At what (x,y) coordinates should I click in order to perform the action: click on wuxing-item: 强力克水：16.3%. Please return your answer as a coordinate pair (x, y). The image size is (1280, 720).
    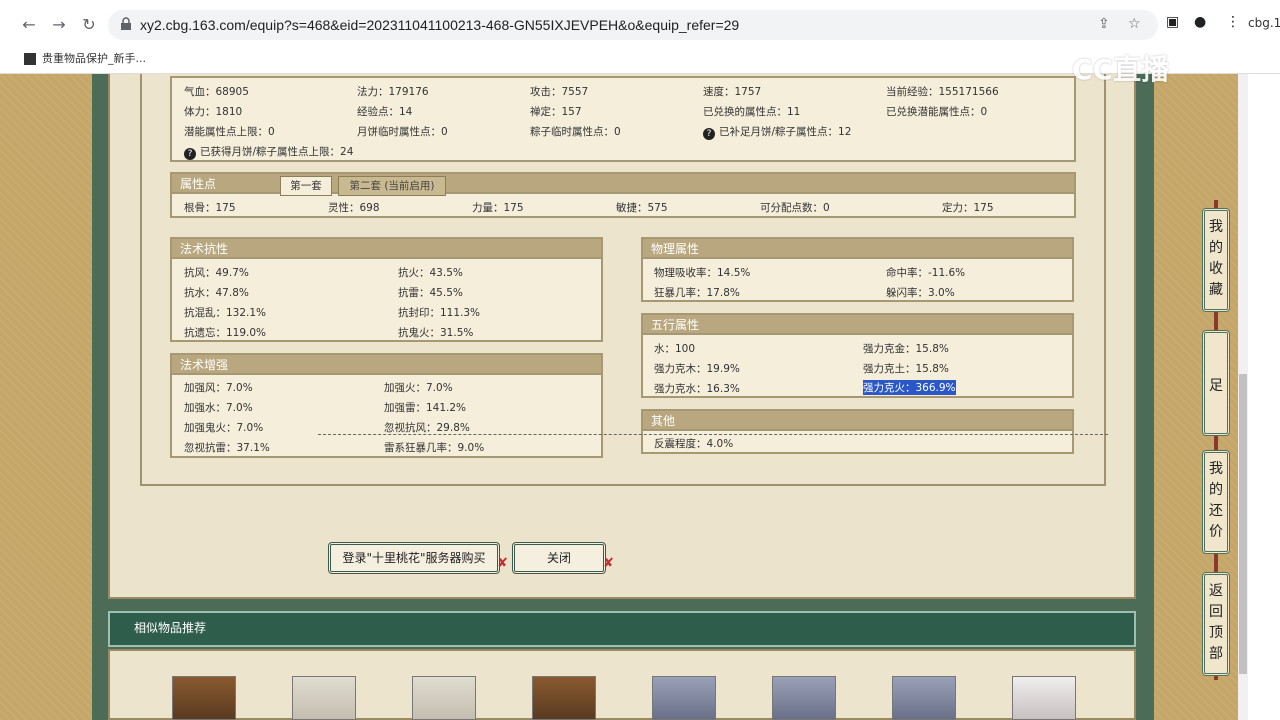
    Looking at the image, I should click on (697, 389).